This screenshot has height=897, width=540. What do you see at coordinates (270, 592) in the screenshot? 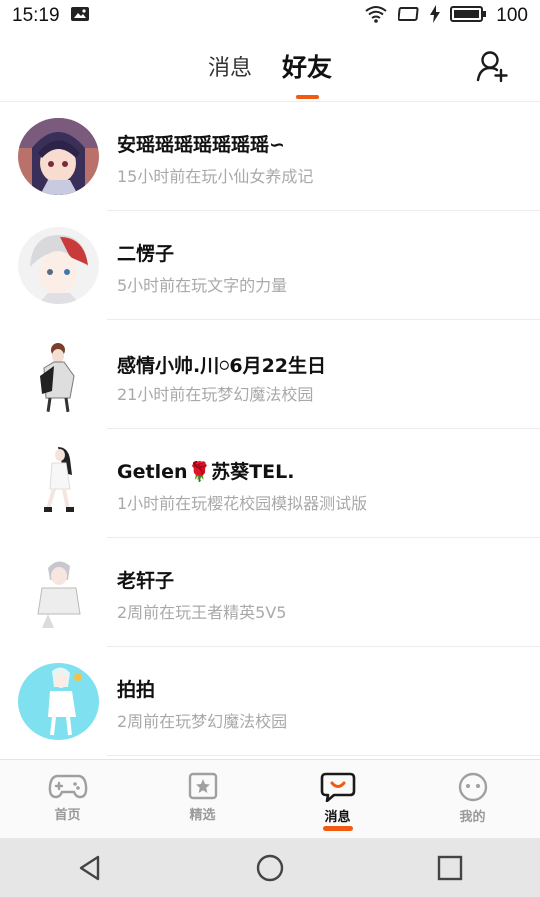
I see `friend-row: 老轩子 2周前在玩王者精英5V5` at bounding box center [270, 592].